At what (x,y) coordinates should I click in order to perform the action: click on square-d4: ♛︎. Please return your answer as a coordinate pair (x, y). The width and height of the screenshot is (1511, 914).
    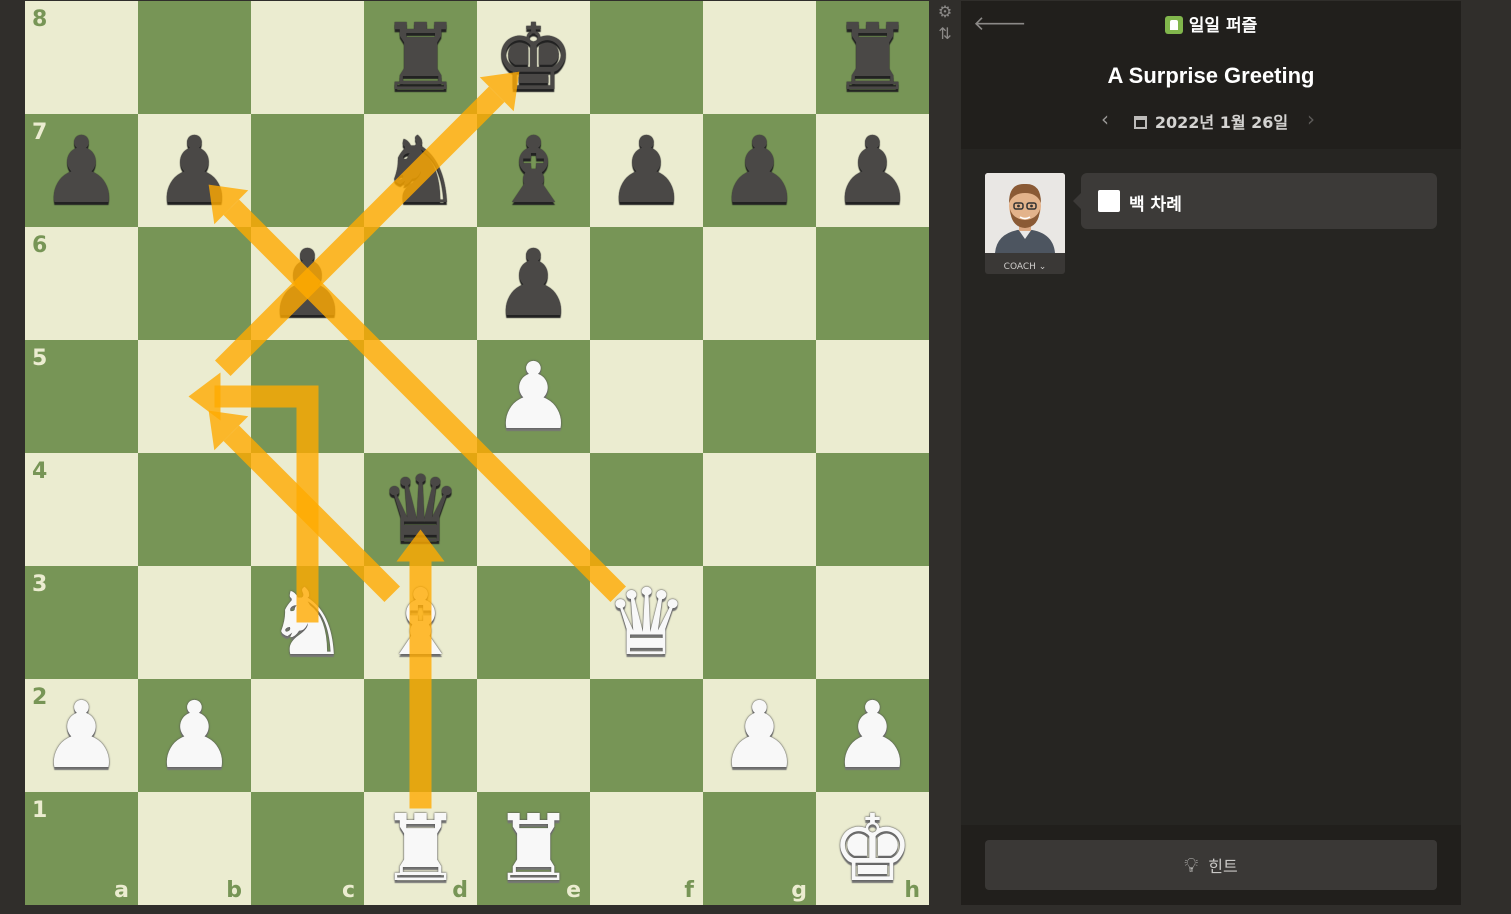
    Looking at the image, I should click on (420, 509).